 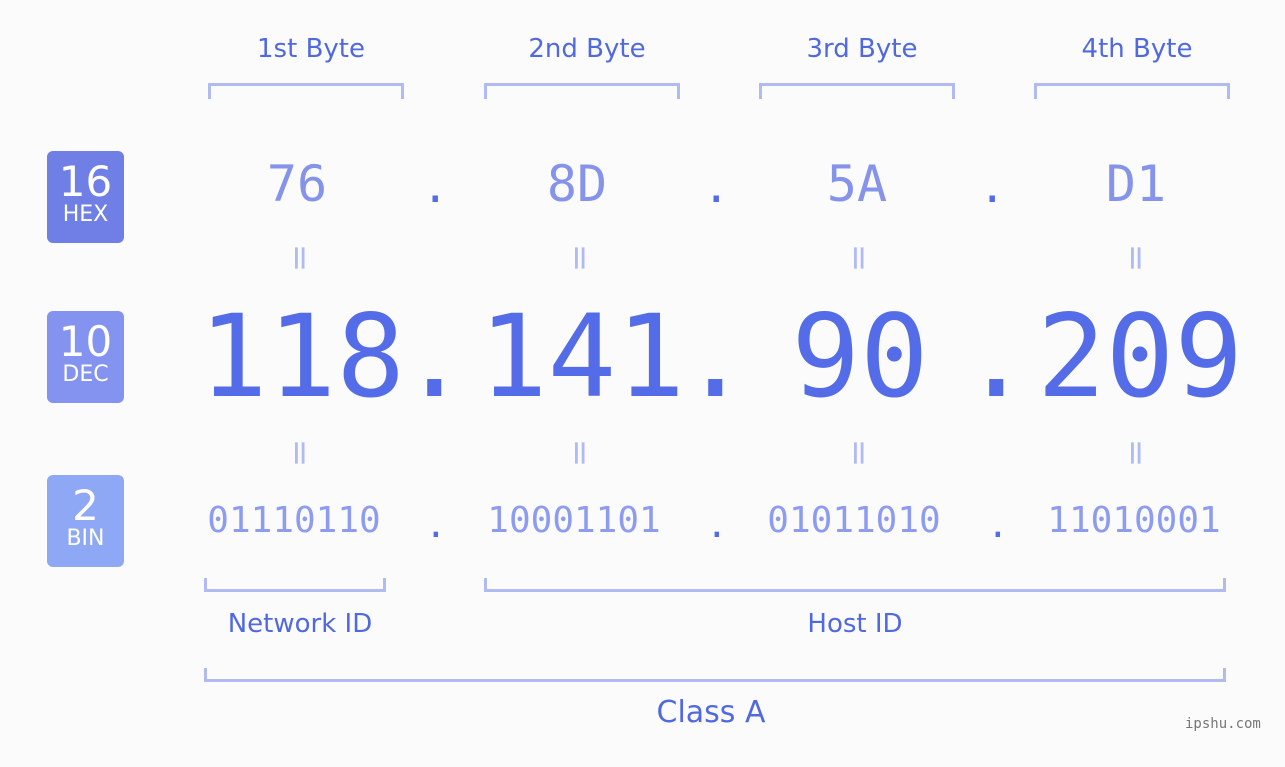 I want to click on hex-value-3: 5A, so click(x=857, y=184).